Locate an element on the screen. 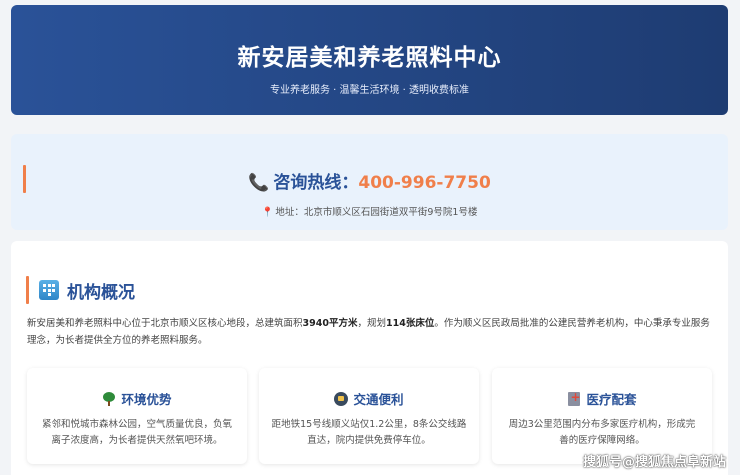  area-value: 3940平方米 is located at coordinates (330, 323).